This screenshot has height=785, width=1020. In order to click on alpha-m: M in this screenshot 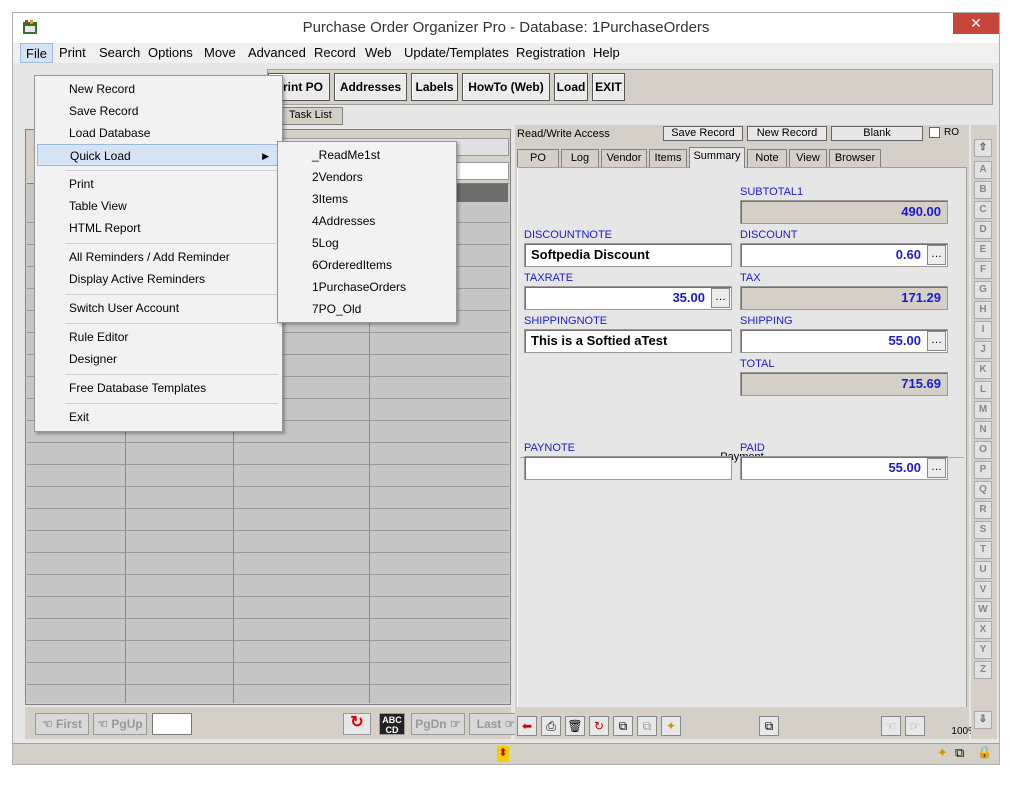, I will do `click(983, 410)`.